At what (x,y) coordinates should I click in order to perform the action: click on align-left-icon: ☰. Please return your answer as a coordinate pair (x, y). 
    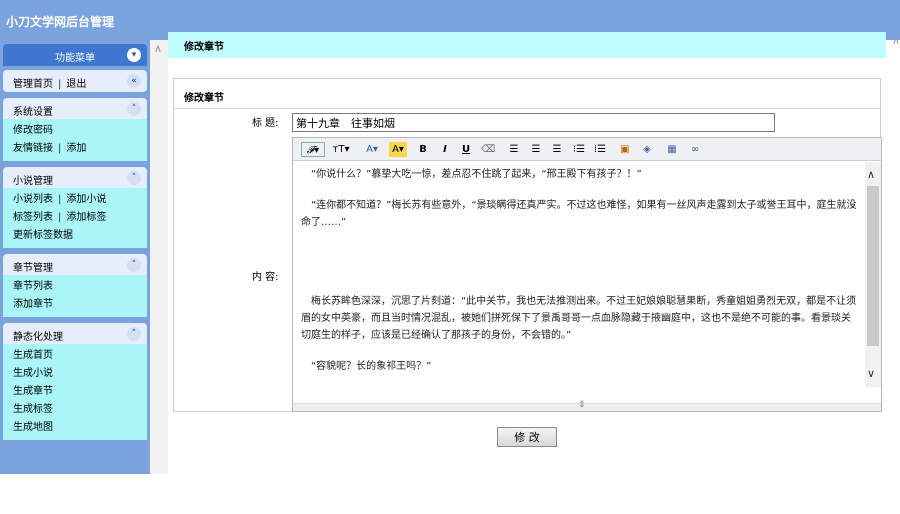
    Looking at the image, I should click on (514, 149).